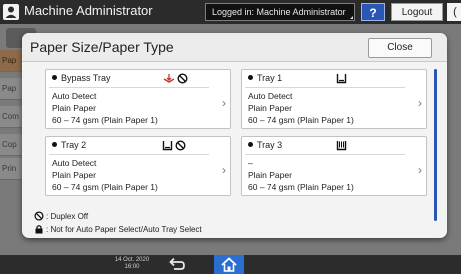 This screenshot has height=274, width=461. What do you see at coordinates (400, 48) in the screenshot?
I see `close-button: Close` at bounding box center [400, 48].